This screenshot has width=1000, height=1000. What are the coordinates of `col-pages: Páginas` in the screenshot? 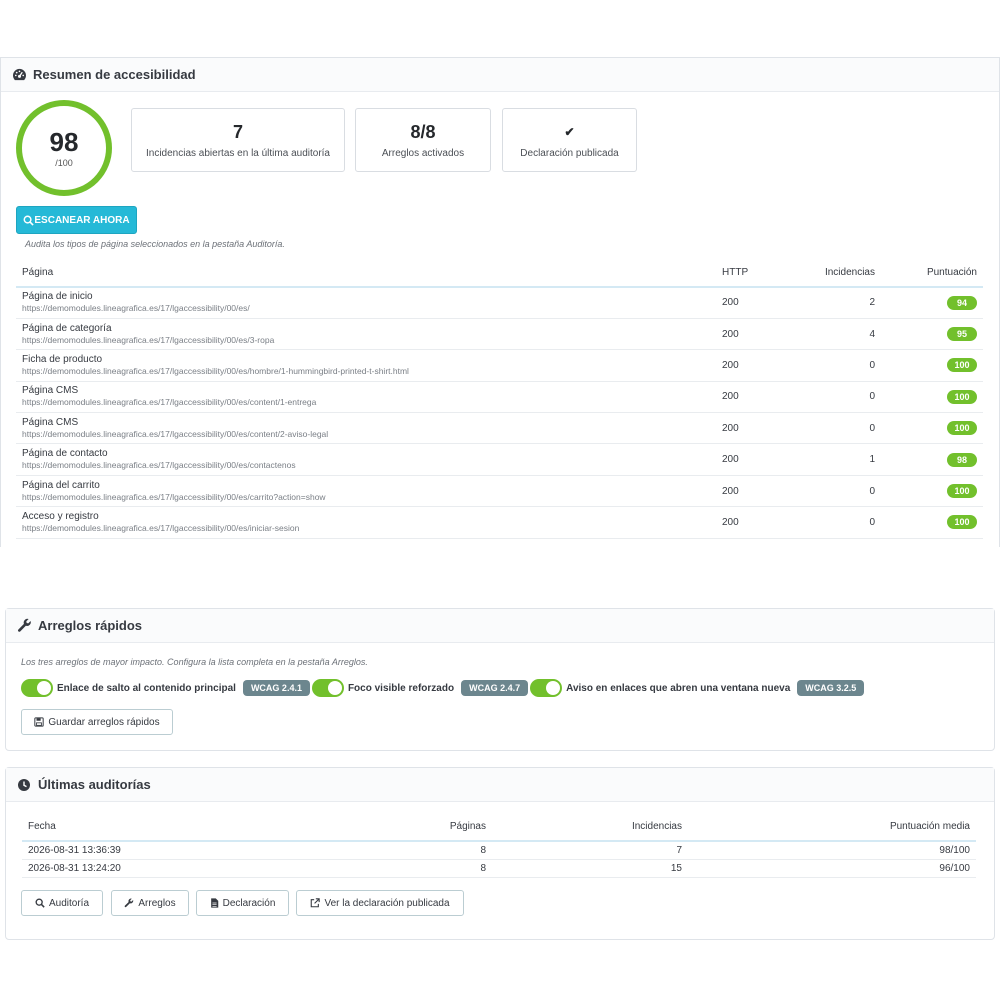 It's located at (417, 827).